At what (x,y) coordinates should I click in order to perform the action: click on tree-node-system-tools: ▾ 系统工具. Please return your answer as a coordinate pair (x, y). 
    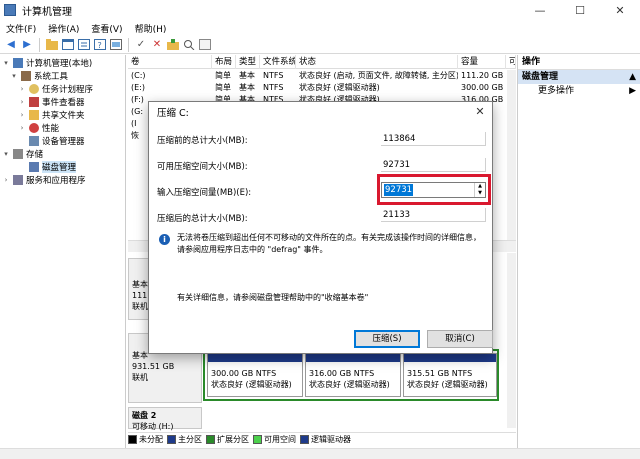
    Looking at the image, I should click on (39, 75).